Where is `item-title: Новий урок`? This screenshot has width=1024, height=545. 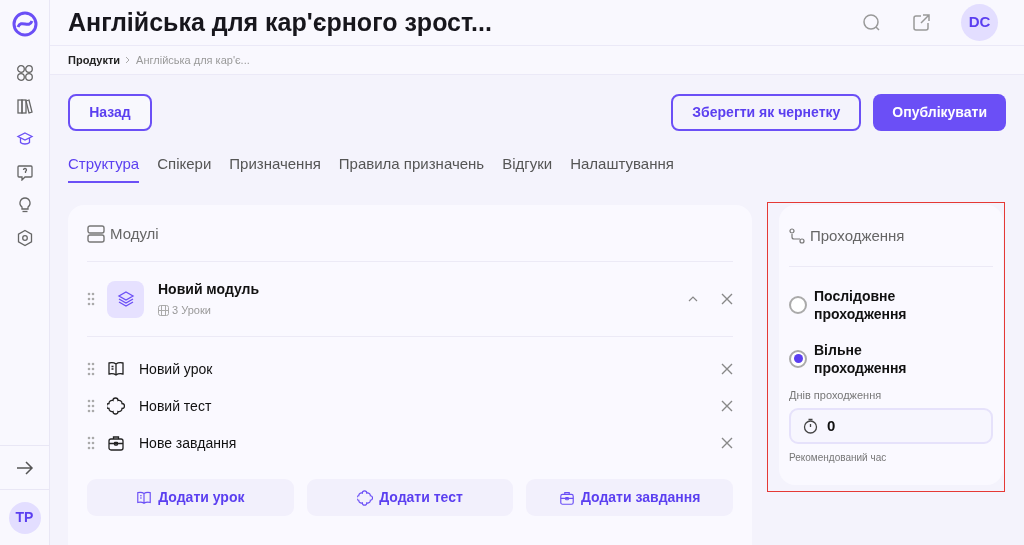 item-title: Новий урок is located at coordinates (176, 369).